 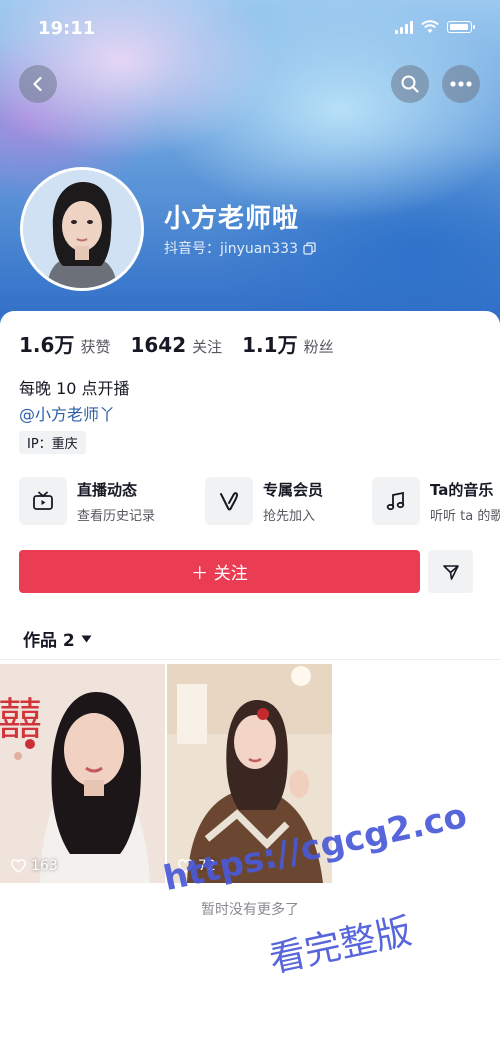 I want to click on status-icons, so click(x=435, y=27).